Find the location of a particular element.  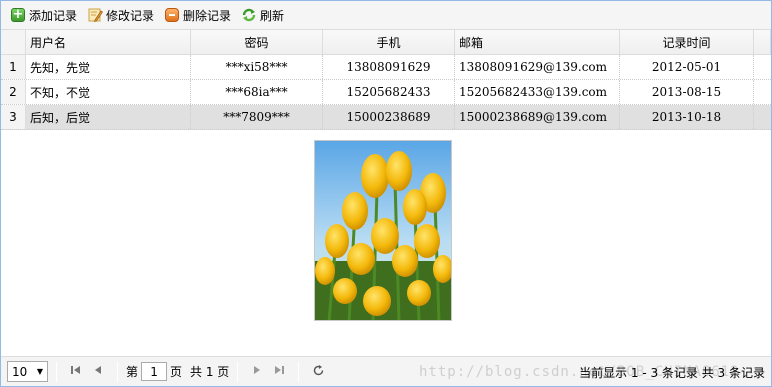

page-number-input is located at coordinates (154, 371).